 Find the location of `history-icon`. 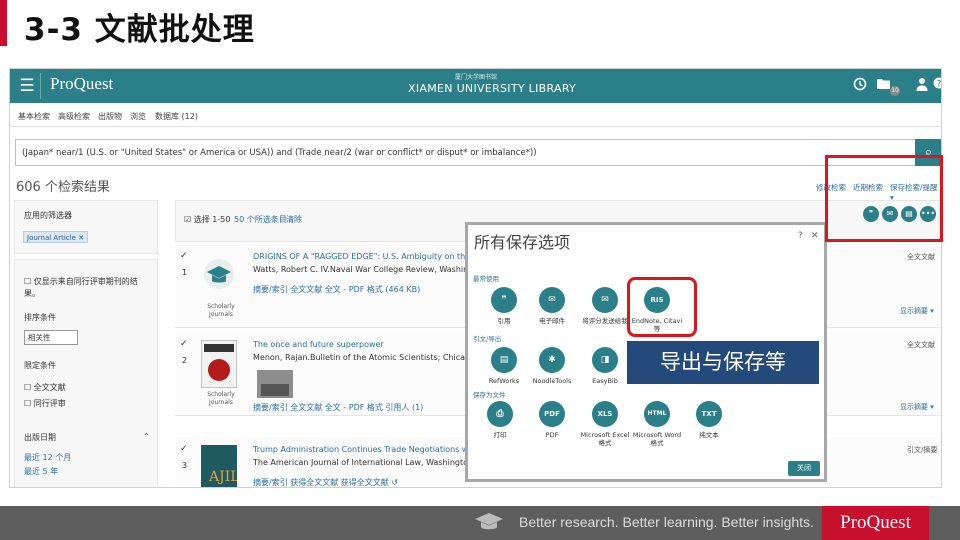

history-icon is located at coordinates (860, 84).